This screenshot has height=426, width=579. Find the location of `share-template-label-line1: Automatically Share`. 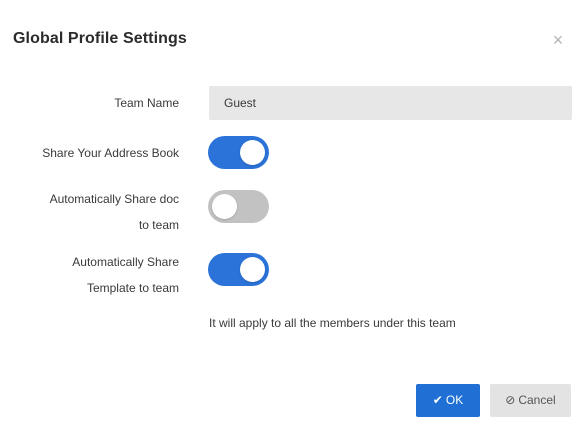

share-template-label-line1: Automatically Share is located at coordinates (125, 262).